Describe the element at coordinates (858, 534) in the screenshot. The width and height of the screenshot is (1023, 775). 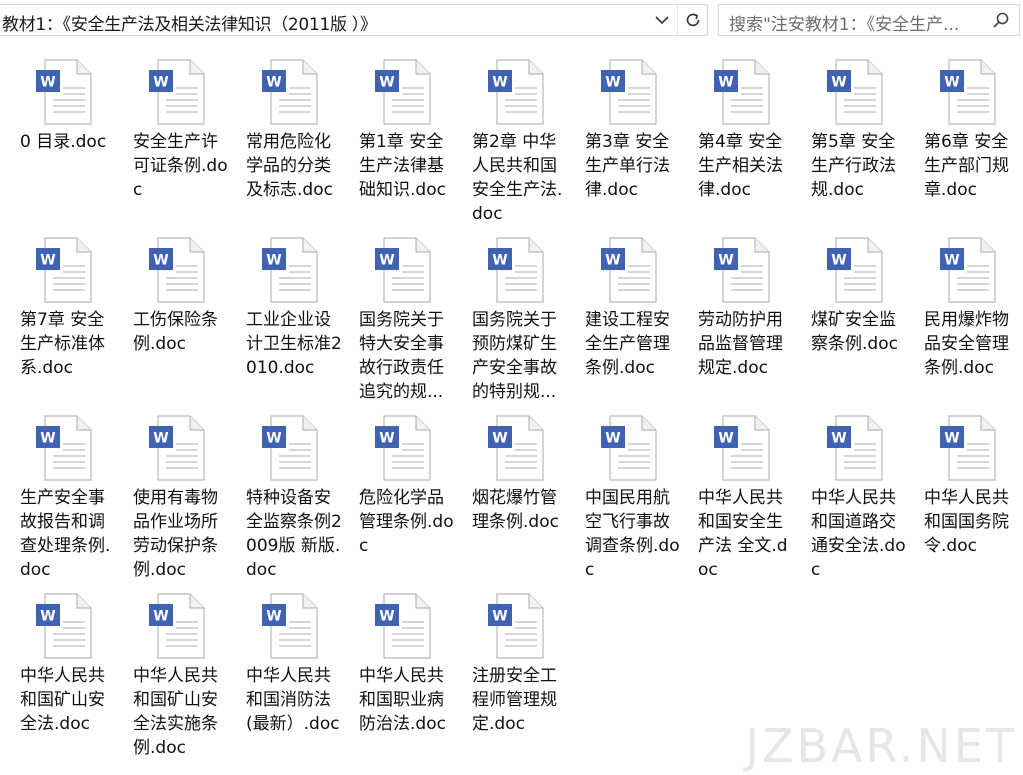
I see `file-name-label: 中华人民共和国道路交通安全法.doc` at that location.